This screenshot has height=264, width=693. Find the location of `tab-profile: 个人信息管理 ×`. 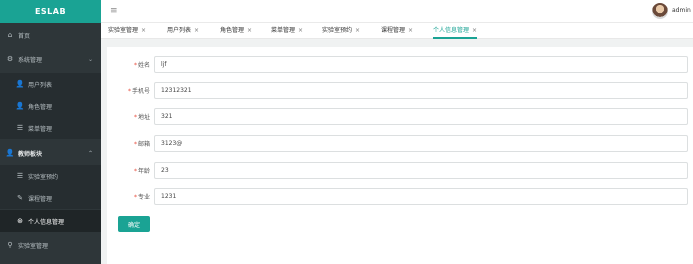

tab-profile: 个人信息管理 × is located at coordinates (455, 31).